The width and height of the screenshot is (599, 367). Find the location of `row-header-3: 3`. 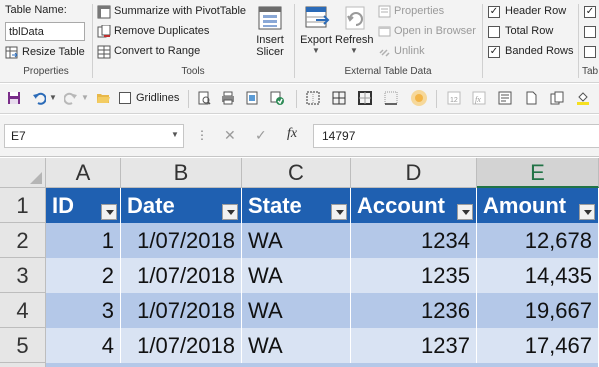

row-header-3: 3 is located at coordinates (23, 275).